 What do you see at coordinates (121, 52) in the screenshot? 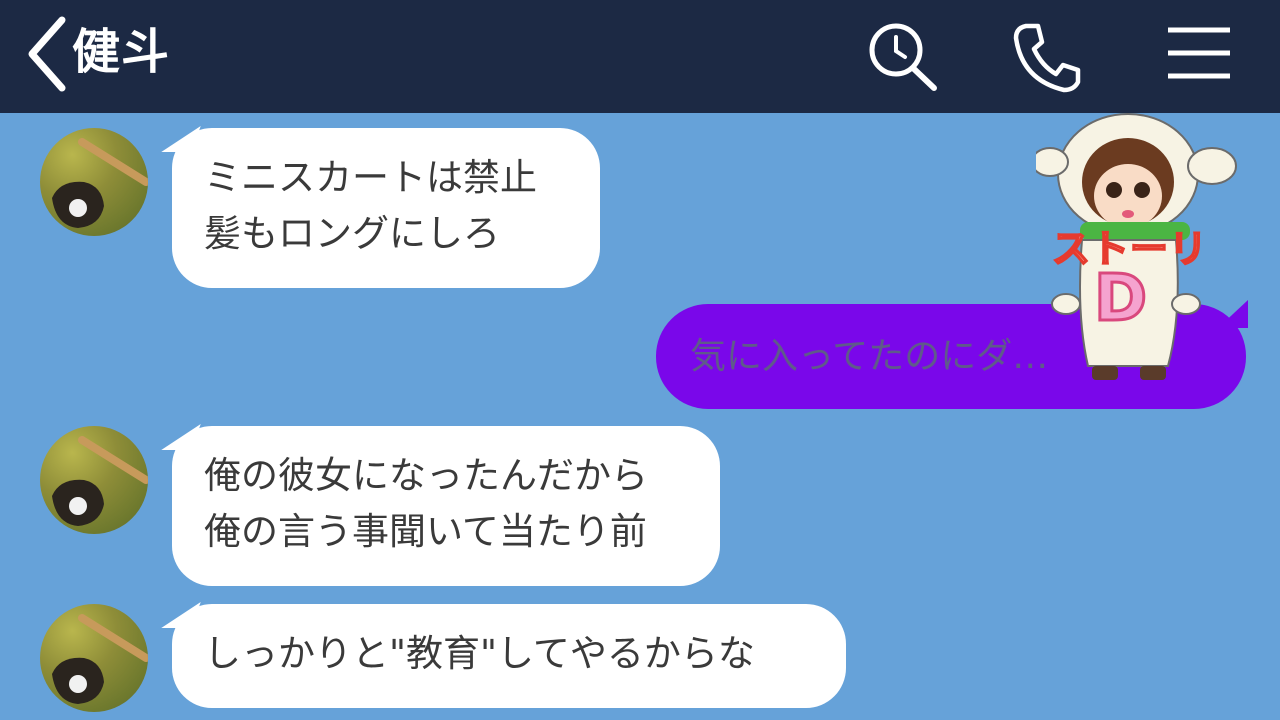
I see `chat-title: 健斗` at bounding box center [121, 52].